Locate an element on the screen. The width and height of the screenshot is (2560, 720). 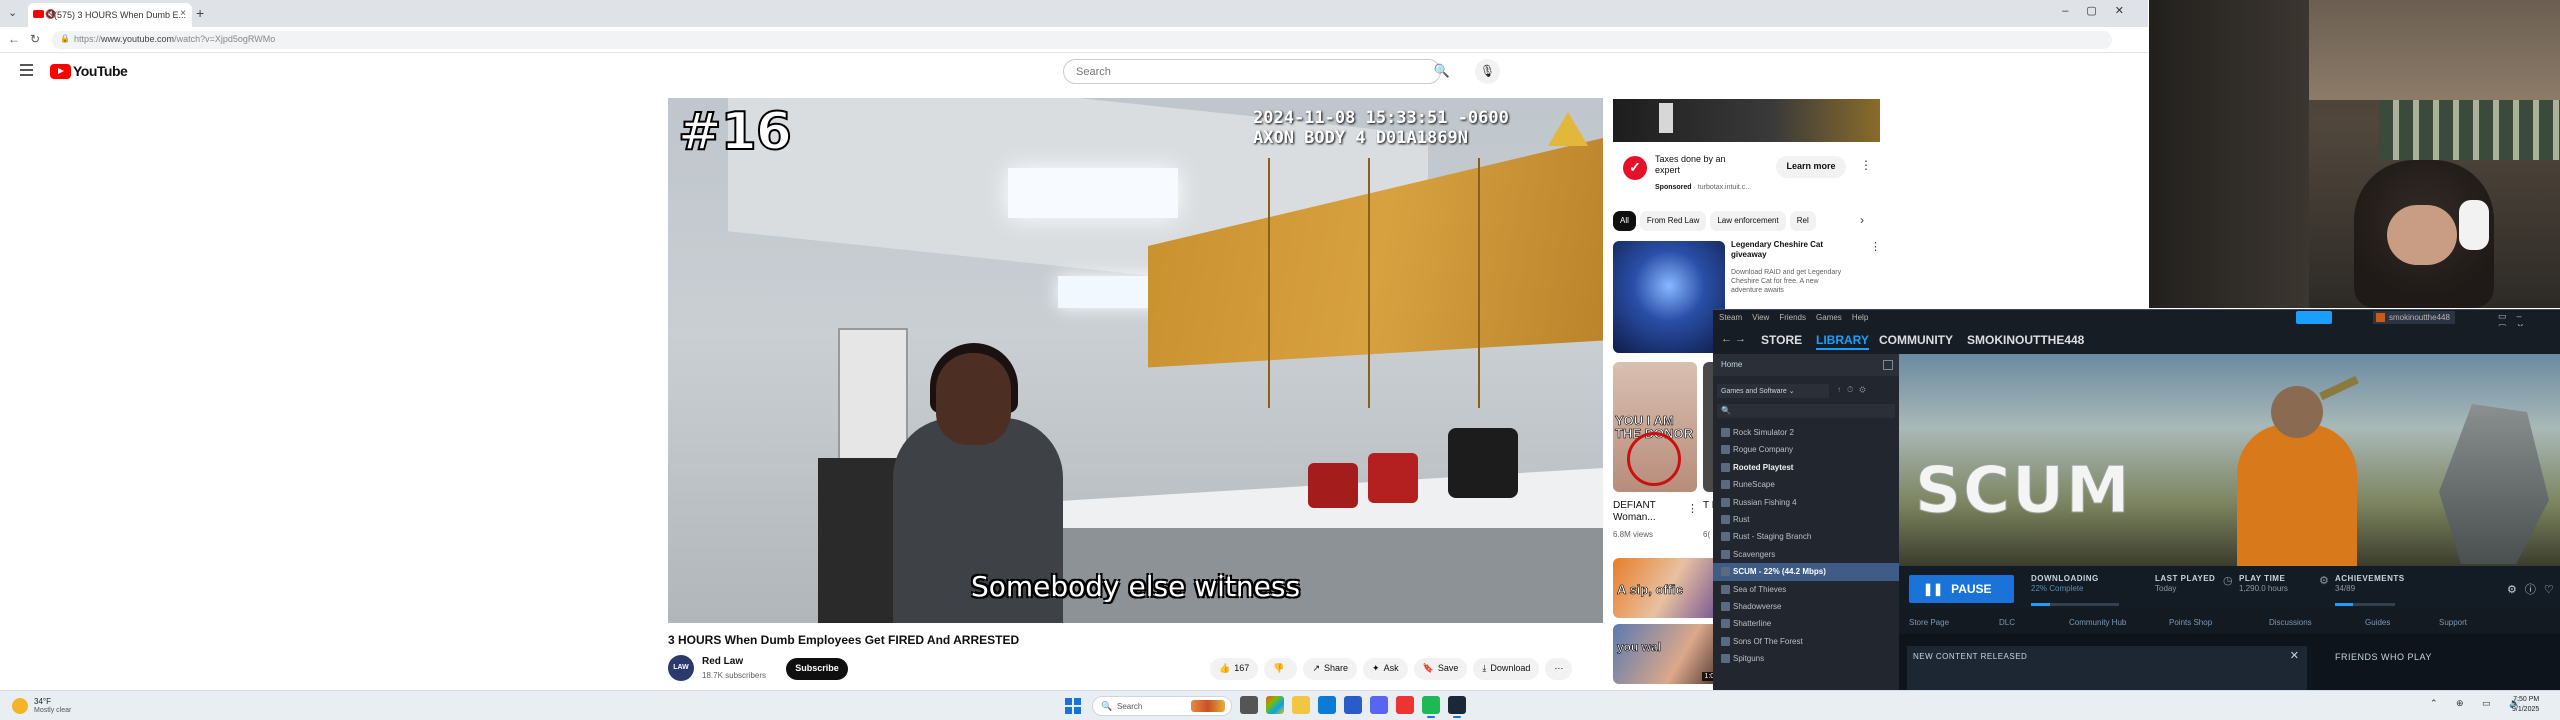
subnav-guides: Guides is located at coordinates (2377, 622).